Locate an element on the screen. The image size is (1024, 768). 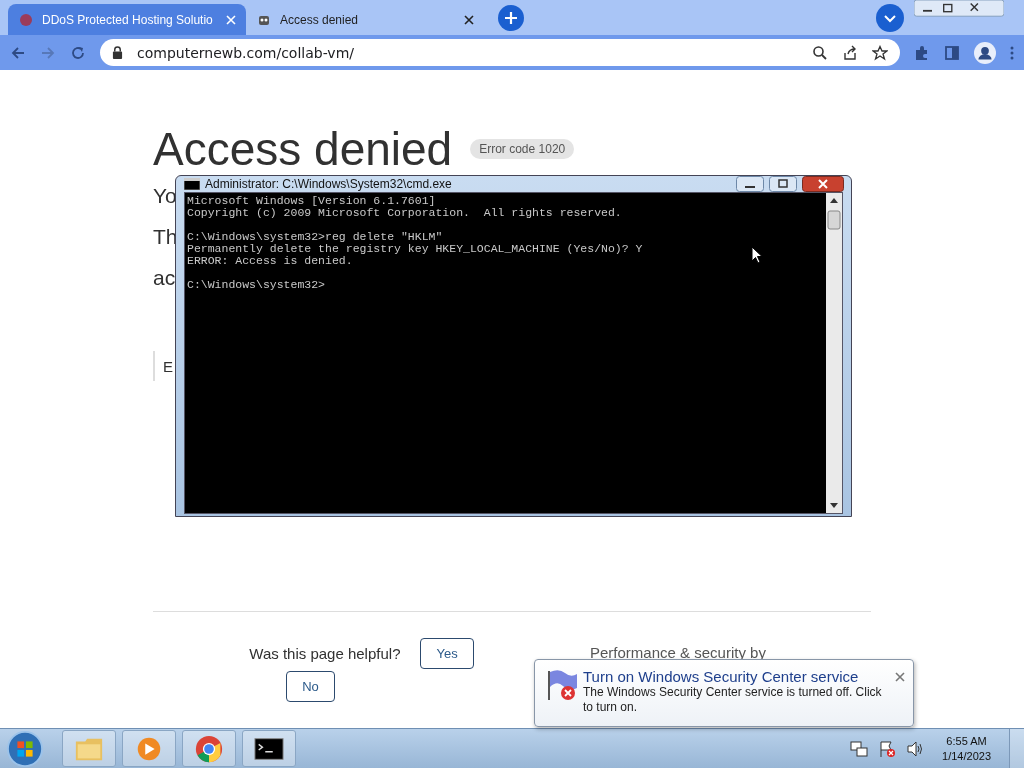
address-bar: computernewb.com/collab-vm/ is located at coordinates (500, 52).